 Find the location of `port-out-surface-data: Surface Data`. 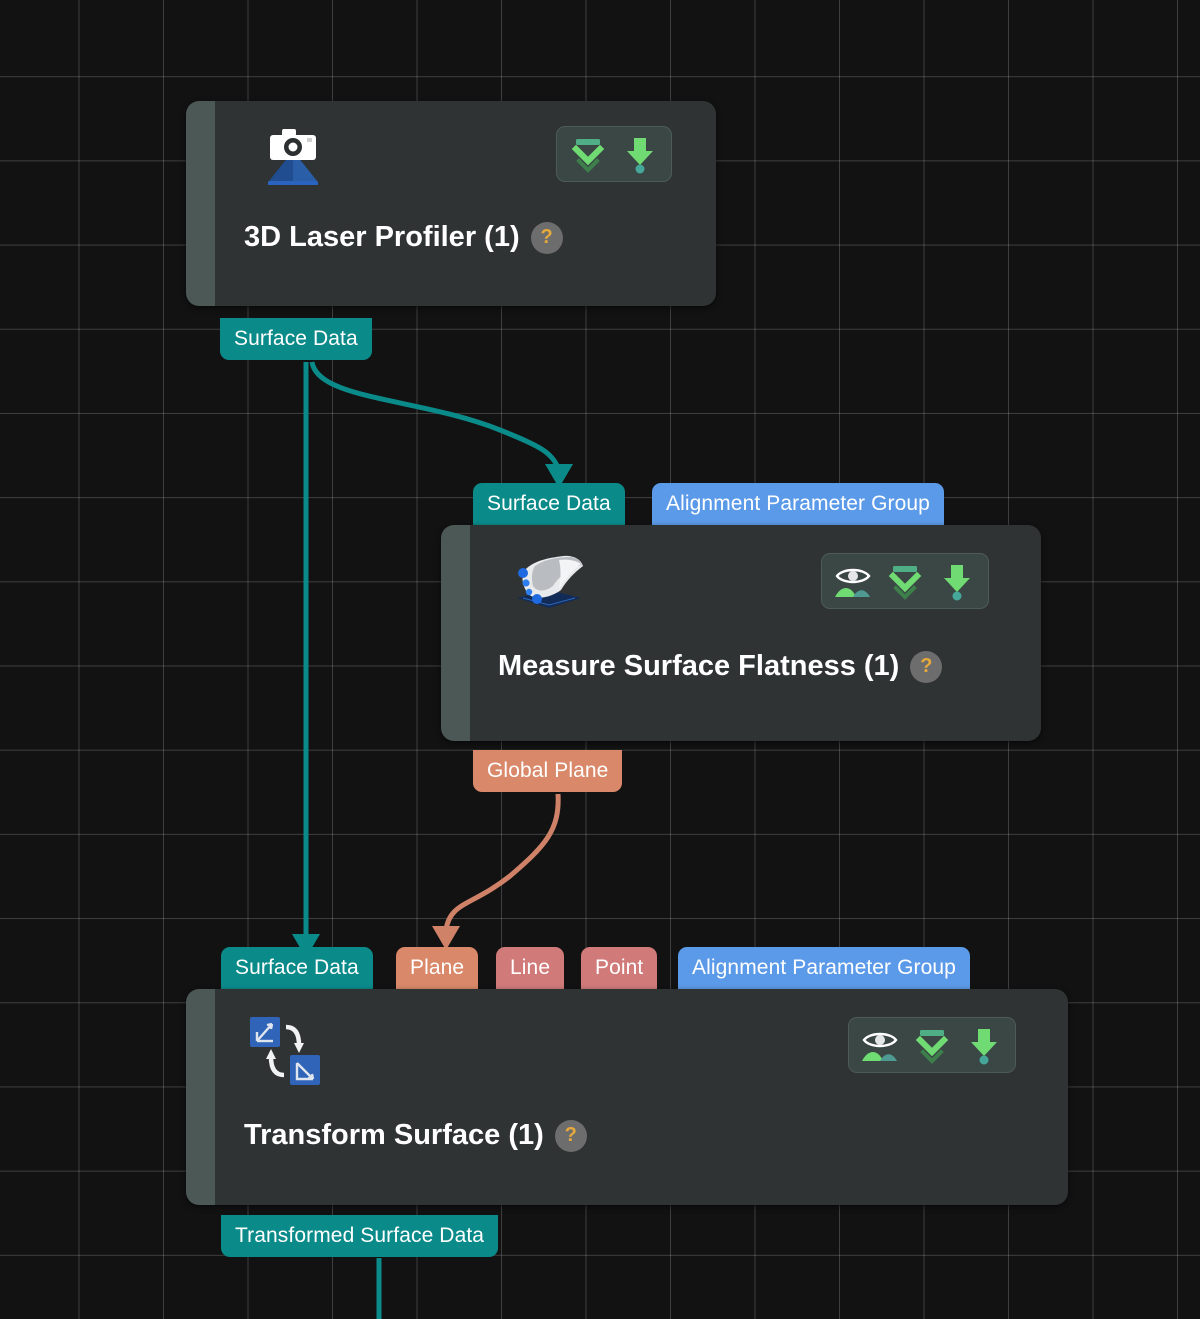

port-out-surface-data: Surface Data is located at coordinates (296, 339).